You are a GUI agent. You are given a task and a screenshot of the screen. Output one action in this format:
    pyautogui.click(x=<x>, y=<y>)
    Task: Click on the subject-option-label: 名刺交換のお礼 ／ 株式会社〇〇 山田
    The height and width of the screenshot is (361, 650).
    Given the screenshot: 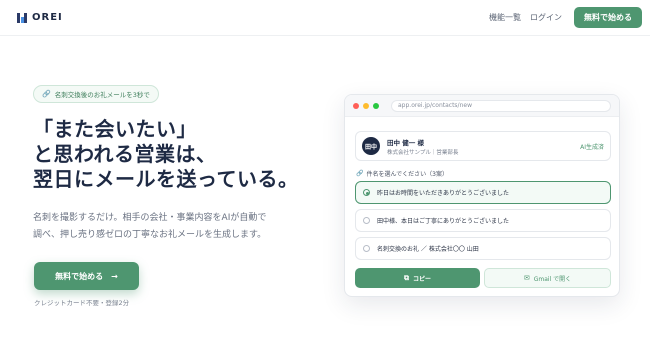 What is the action you would take?
    pyautogui.click(x=428, y=249)
    